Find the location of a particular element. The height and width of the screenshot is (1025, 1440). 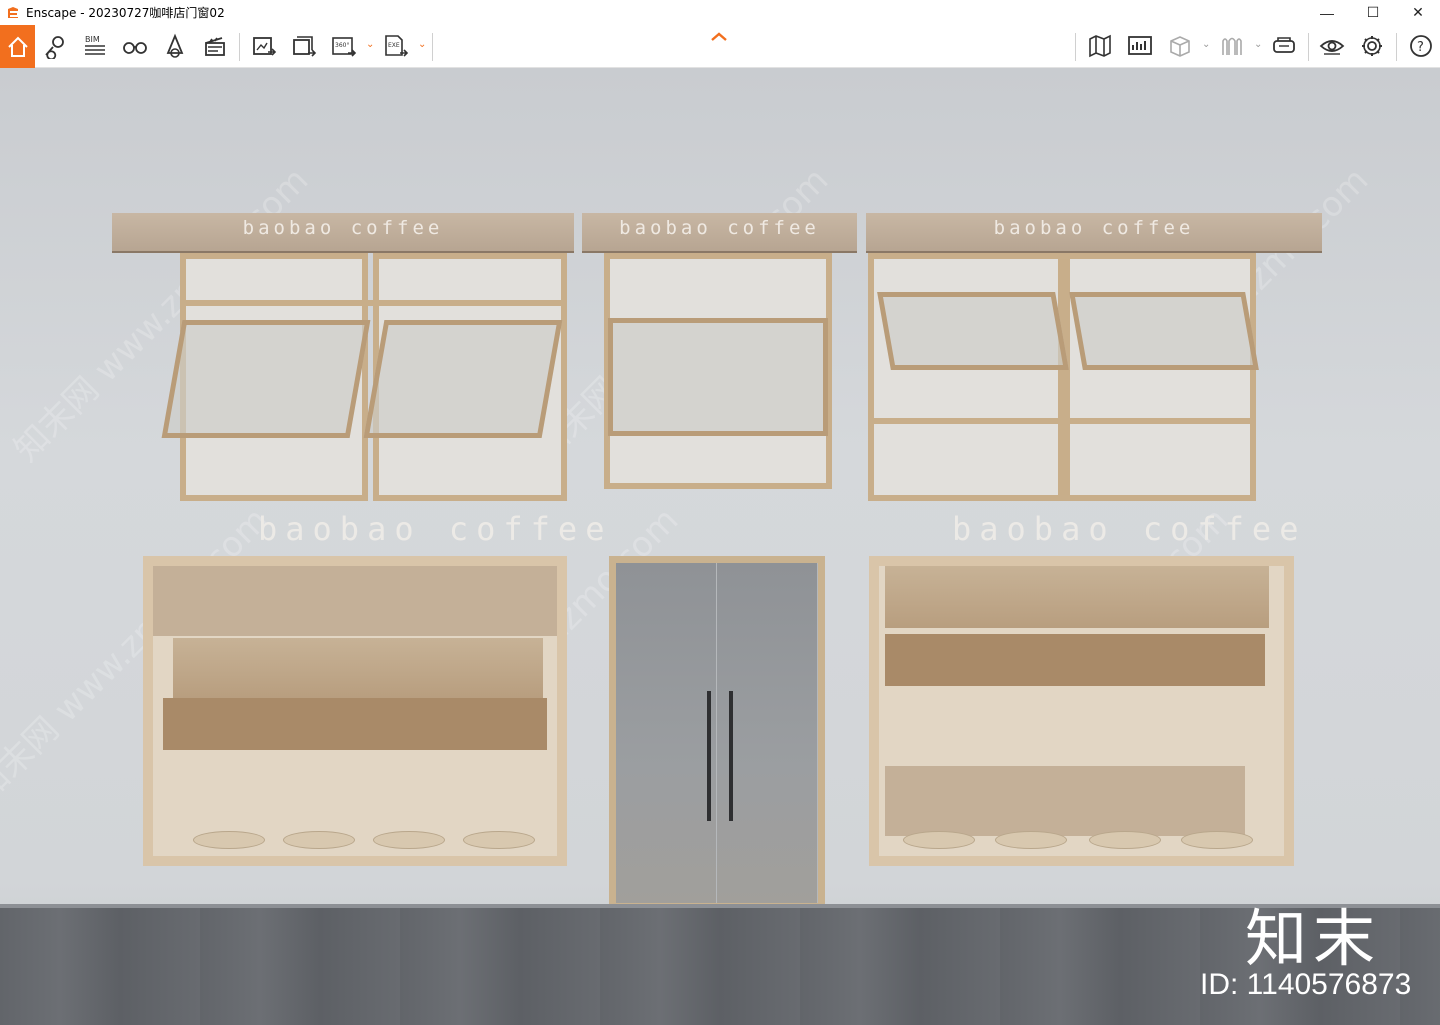

watermark-brand: 知末 is located at coordinates (1313, 938).